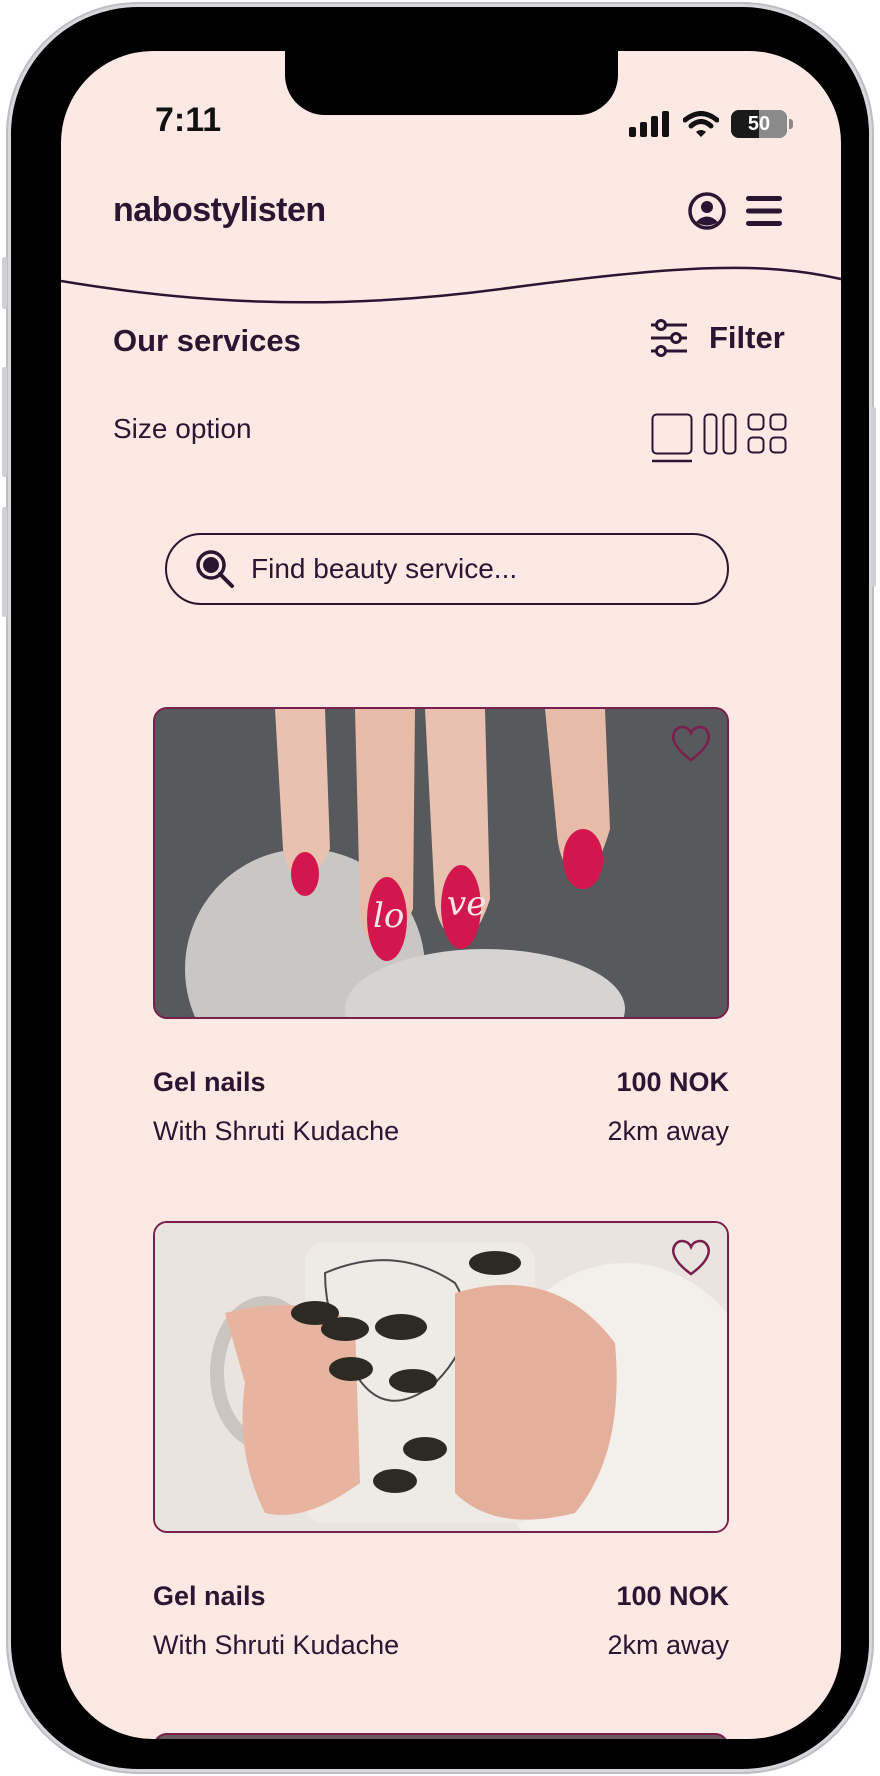 This screenshot has height=1776, width=880. What do you see at coordinates (672, 438) in the screenshot?
I see `single-column-icon` at bounding box center [672, 438].